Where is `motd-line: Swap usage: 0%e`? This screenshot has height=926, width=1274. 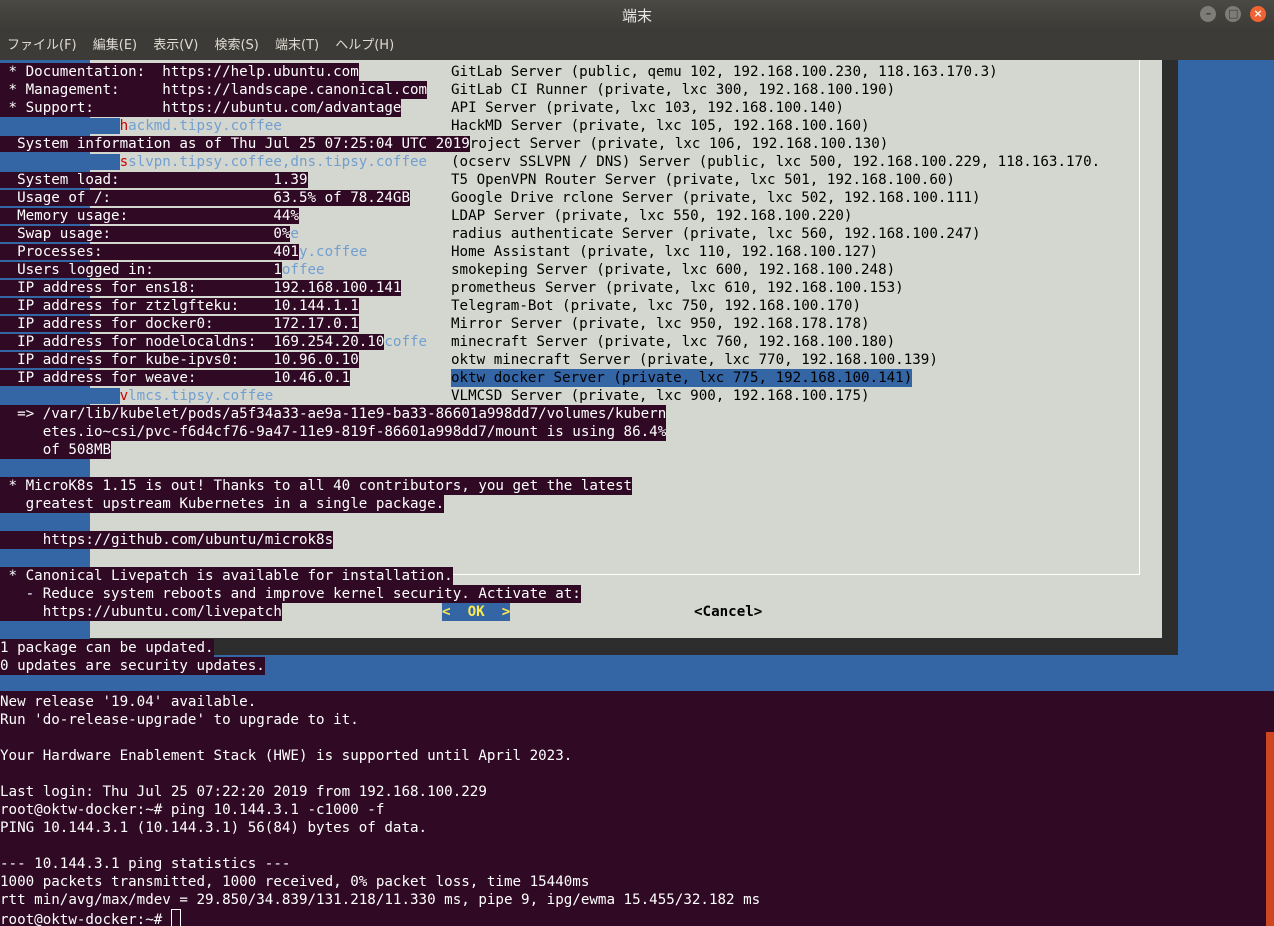 motd-line: Swap usage: 0%e is located at coordinates (149, 234).